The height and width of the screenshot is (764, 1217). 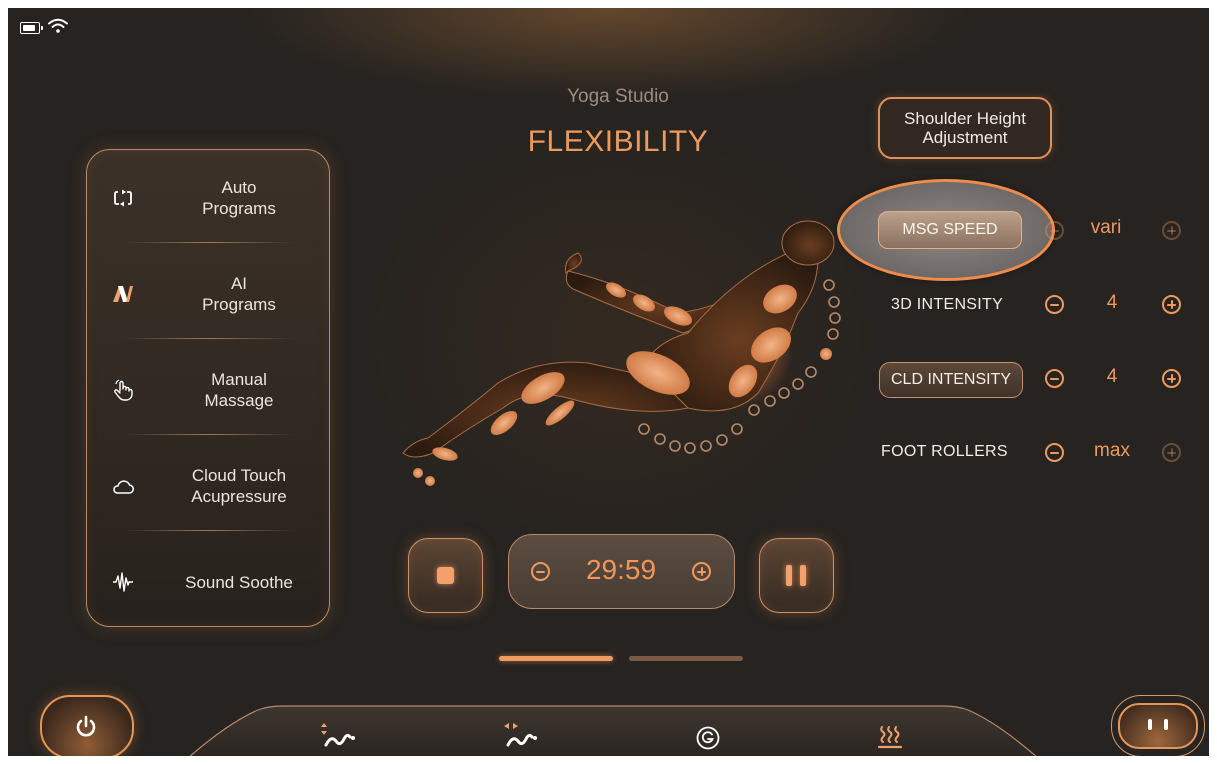 I want to click on foot-rollers-value: max, so click(x=1112, y=450).